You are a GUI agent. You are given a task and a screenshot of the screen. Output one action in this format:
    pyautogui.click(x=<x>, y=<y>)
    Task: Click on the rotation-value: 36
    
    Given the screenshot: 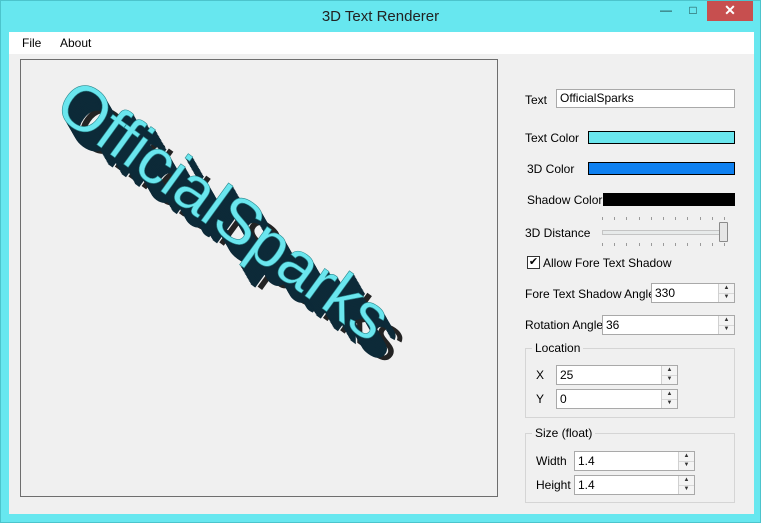 What is the action you would take?
    pyautogui.click(x=613, y=325)
    